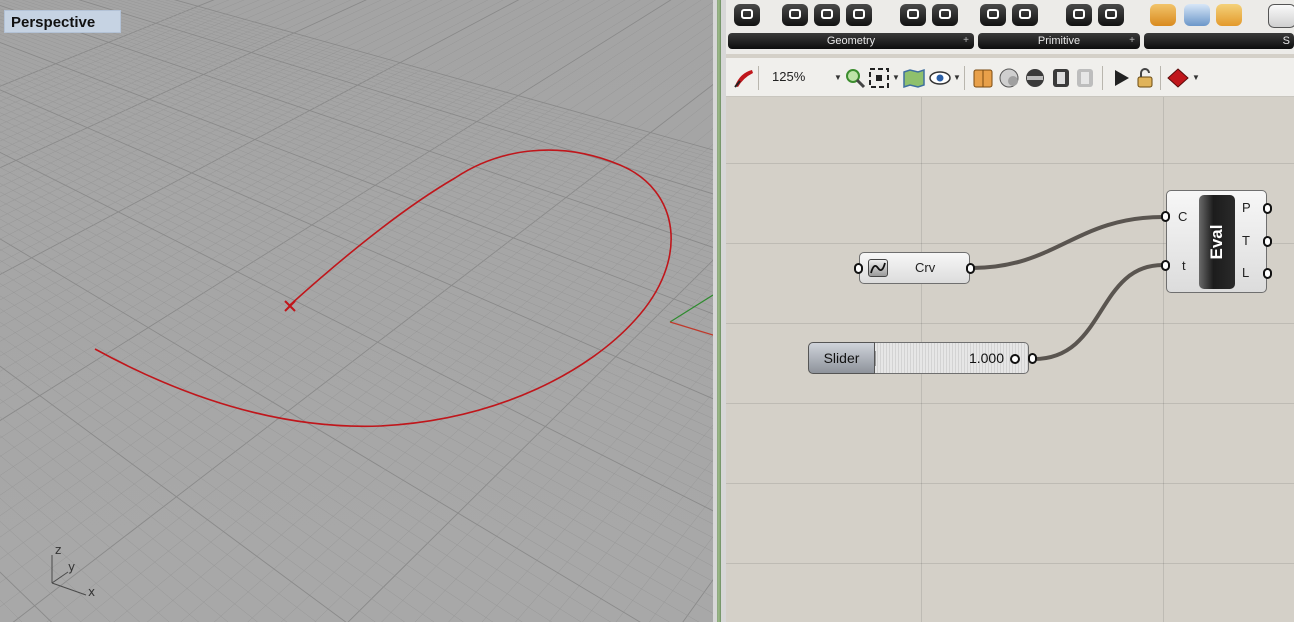 The width and height of the screenshot is (1294, 622). I want to click on slider-value: 1.000, so click(986, 358).